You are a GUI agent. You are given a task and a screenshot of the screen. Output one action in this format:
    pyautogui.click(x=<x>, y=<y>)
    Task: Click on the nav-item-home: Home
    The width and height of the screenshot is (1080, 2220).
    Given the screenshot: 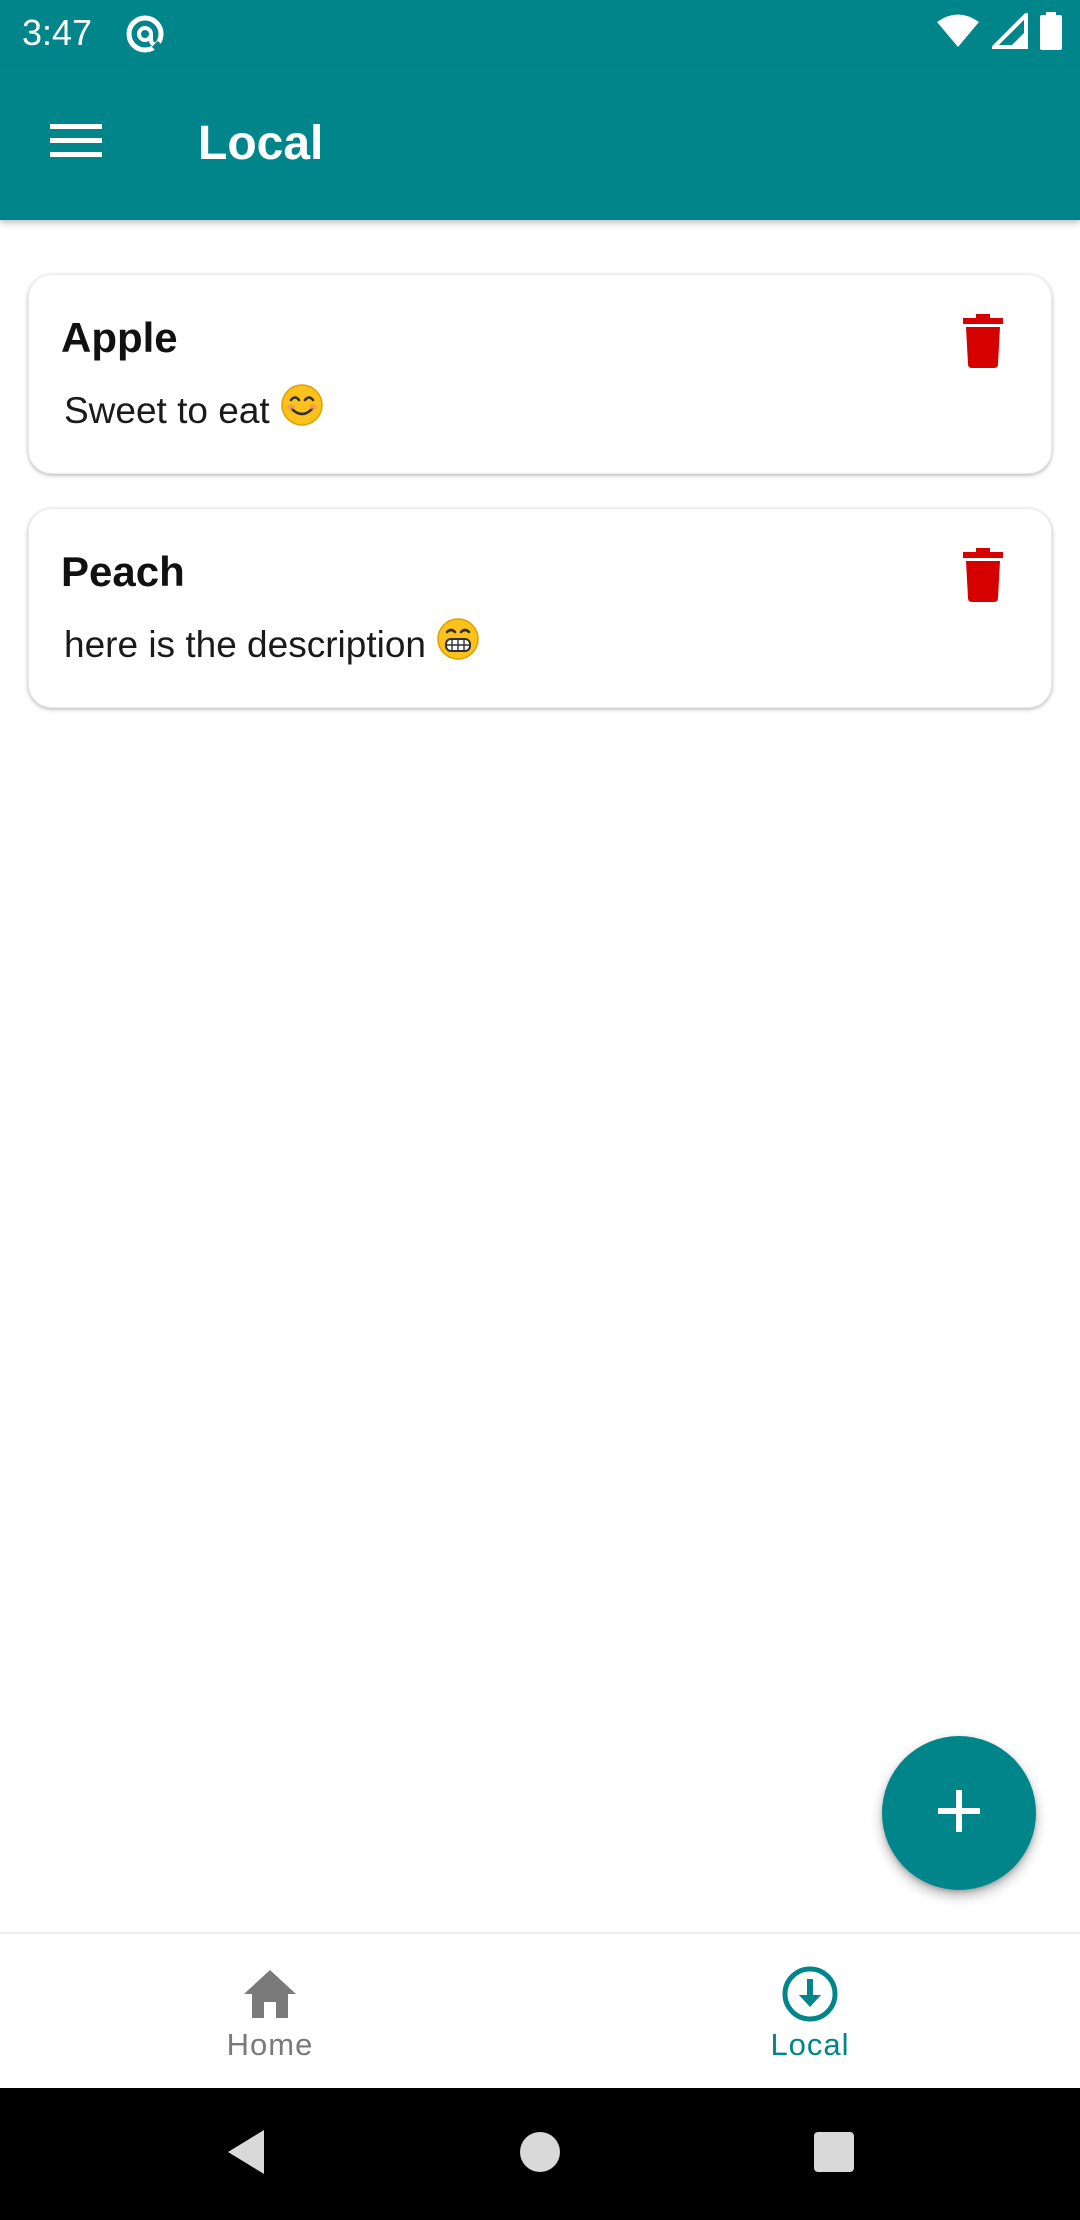 What is the action you would take?
    pyautogui.click(x=270, y=2011)
    